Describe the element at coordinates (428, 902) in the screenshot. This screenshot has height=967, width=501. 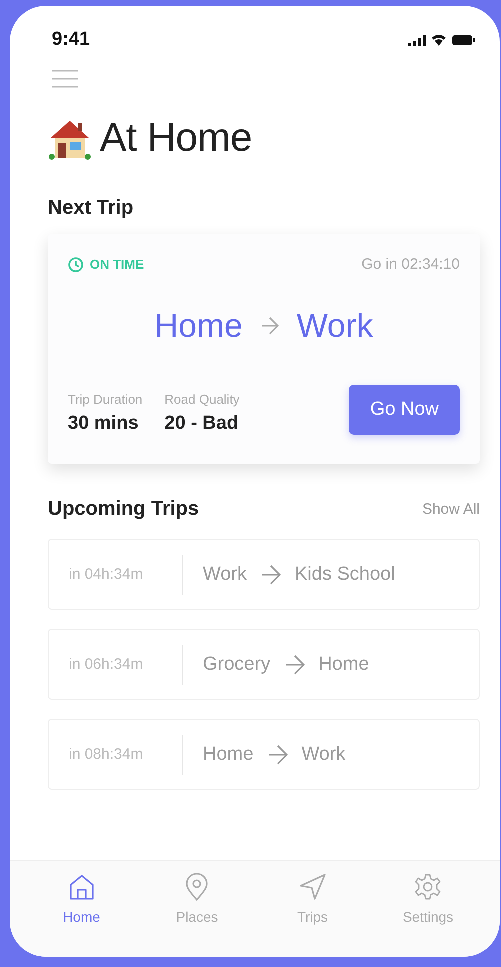
I see `tab-bar-item: Settings` at that location.